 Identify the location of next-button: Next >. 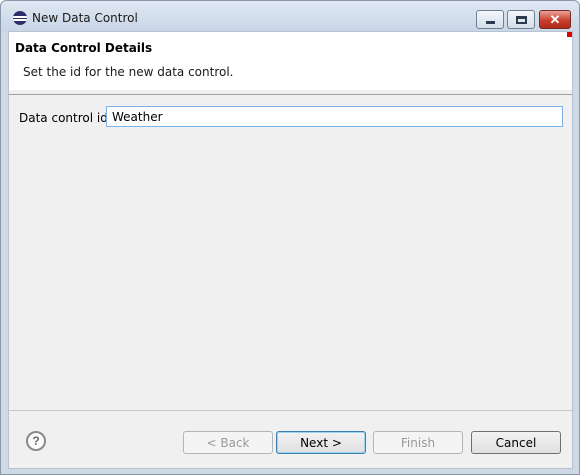
(321, 442).